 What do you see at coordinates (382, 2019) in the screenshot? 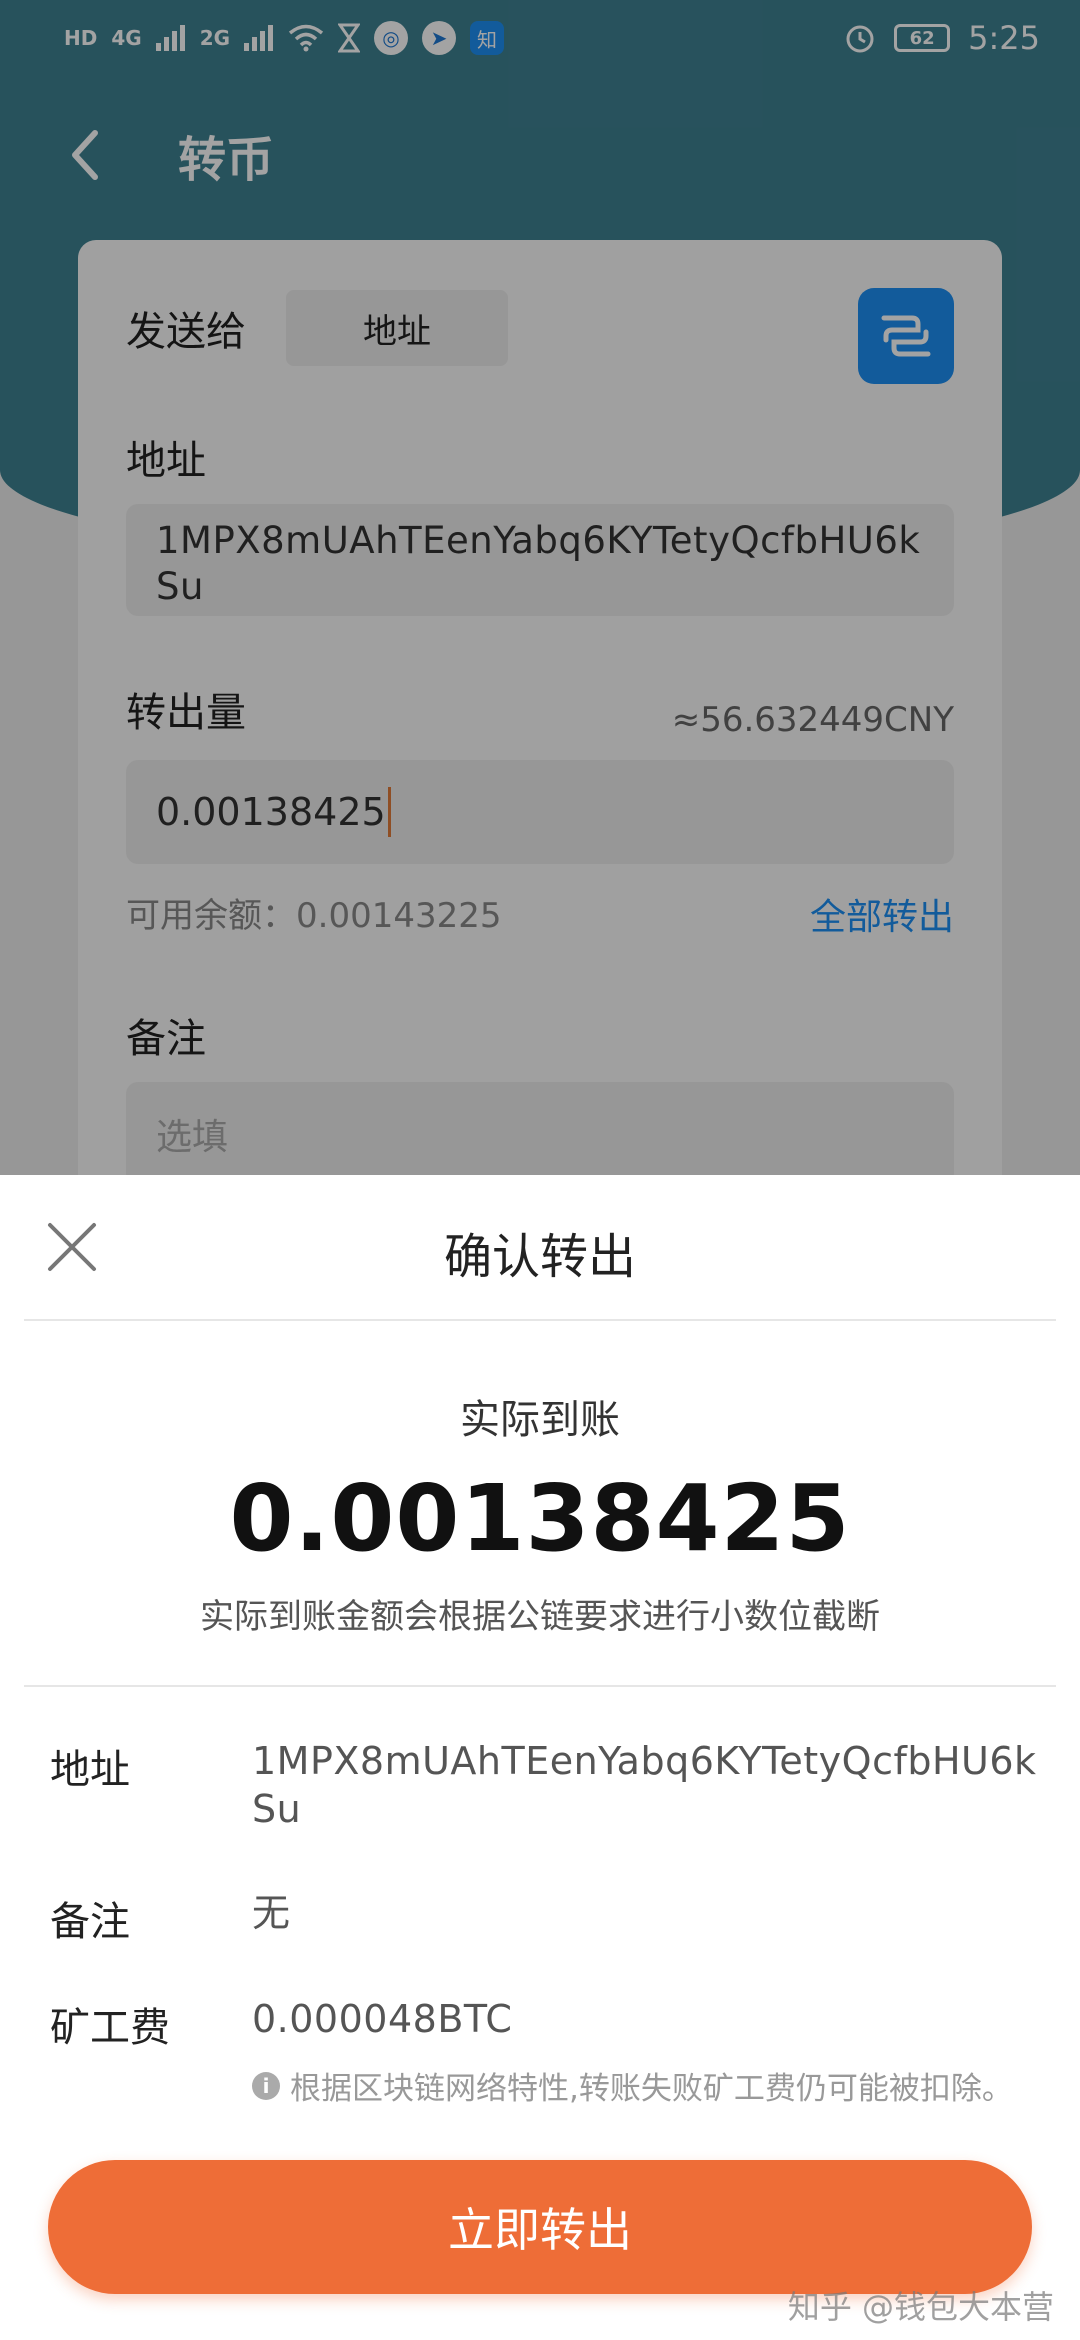
I see `detail-fee-value: 0.000048BTC` at bounding box center [382, 2019].